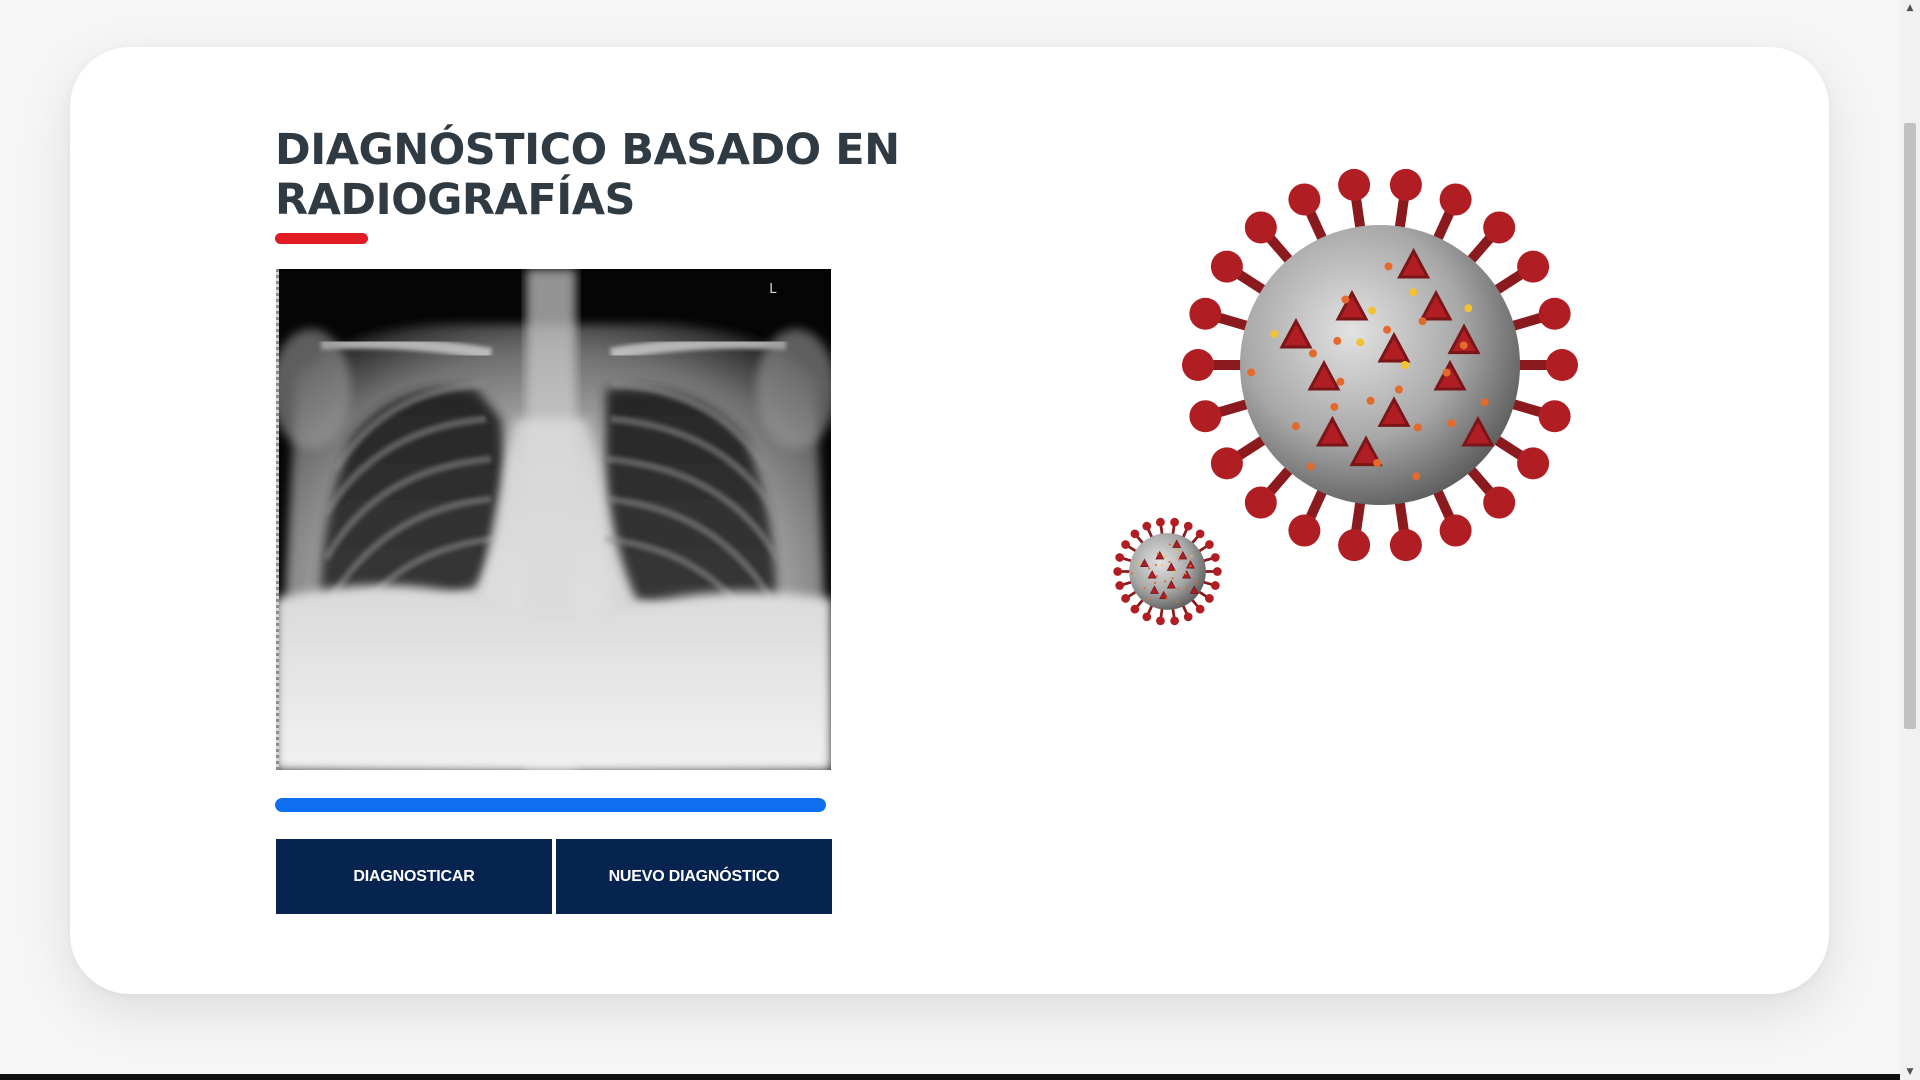 Image resolution: width=1920 pixels, height=1080 pixels. I want to click on page-scrollbar: ▲ ▼, so click(1910, 540).